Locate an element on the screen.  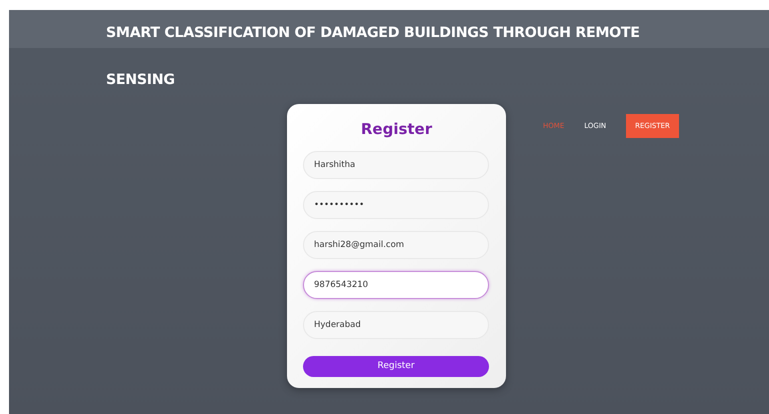
input-field: Harshitha is located at coordinates (396, 164).